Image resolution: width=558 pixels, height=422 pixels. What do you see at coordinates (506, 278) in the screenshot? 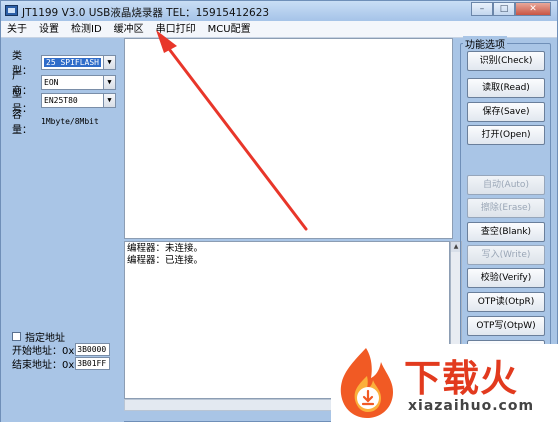
I see `verify-button: 校验(Verify)` at bounding box center [506, 278].